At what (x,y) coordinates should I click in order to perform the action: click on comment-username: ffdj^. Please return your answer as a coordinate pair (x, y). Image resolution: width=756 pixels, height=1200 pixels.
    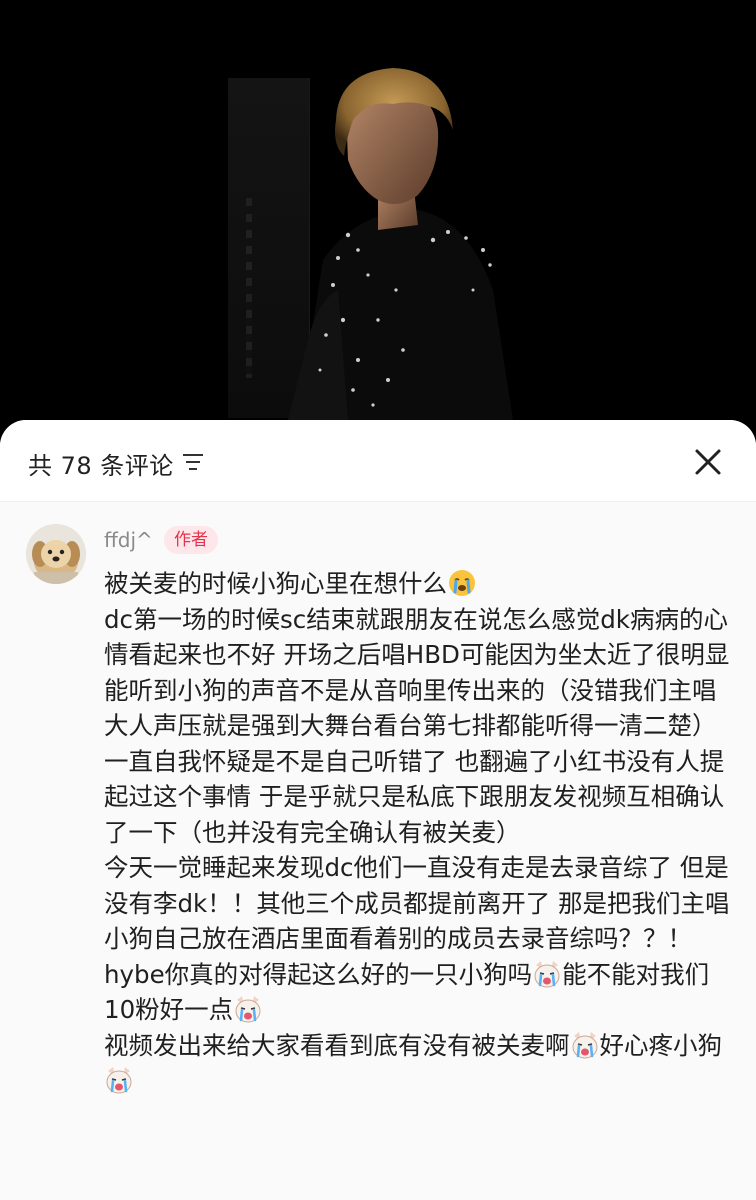
    Looking at the image, I should click on (128, 540).